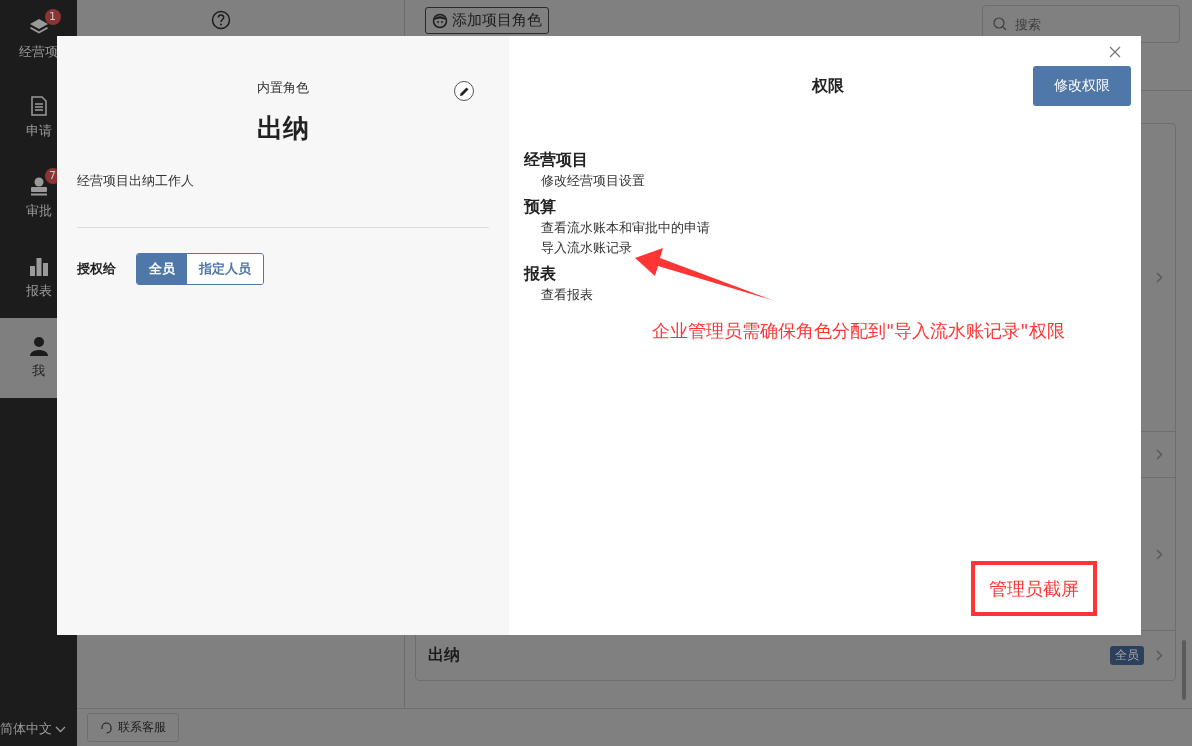  Describe the element at coordinates (567, 295) in the screenshot. I see `permission-item: 查看报表` at that location.